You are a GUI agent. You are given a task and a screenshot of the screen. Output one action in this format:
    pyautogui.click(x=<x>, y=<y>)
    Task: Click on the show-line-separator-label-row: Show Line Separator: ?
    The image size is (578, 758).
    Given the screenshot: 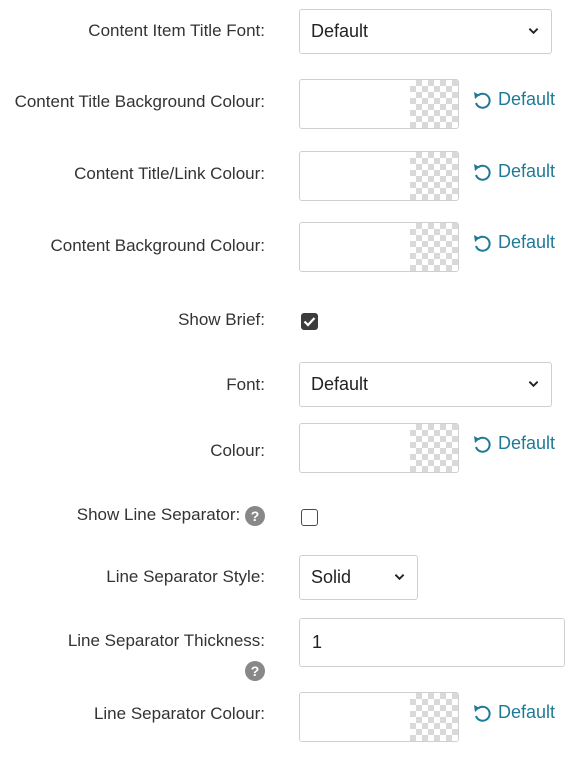 What is the action you would take?
    pyautogui.click(x=171, y=515)
    